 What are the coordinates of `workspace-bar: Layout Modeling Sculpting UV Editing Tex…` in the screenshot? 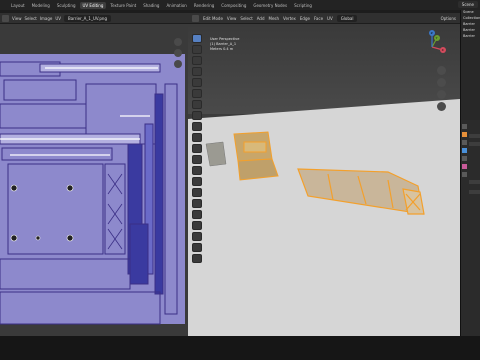 It's located at (240, 5).